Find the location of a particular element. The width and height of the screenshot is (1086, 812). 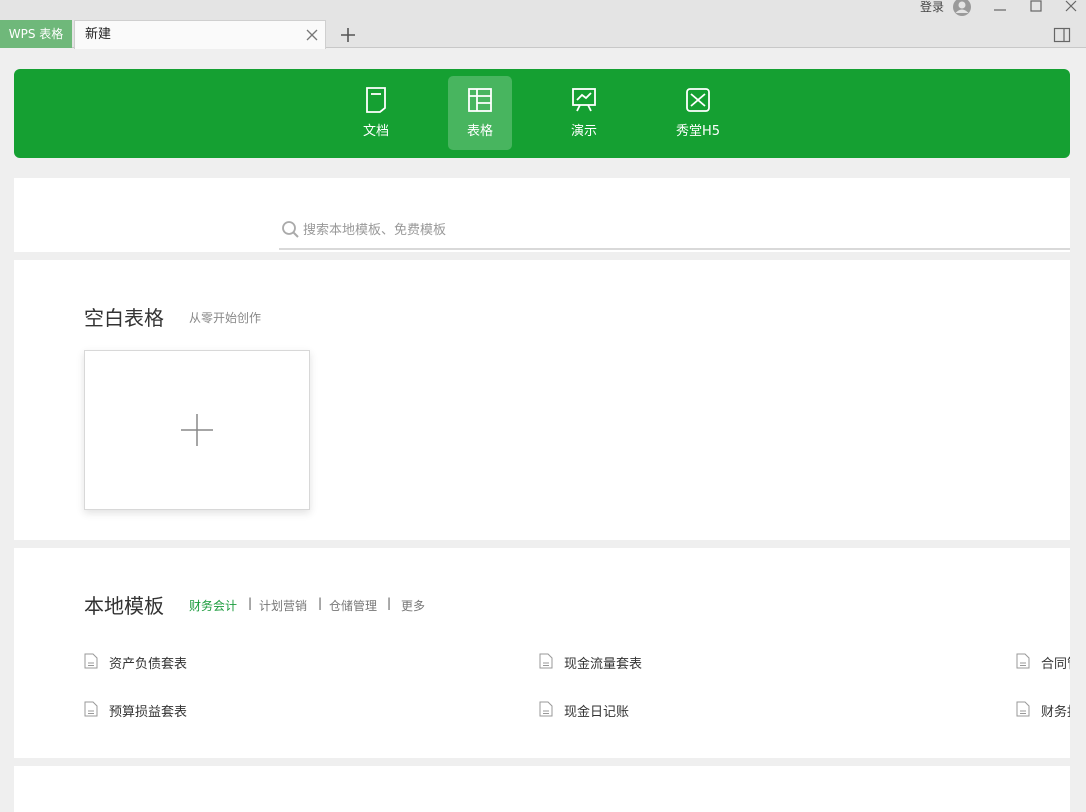

nav-item-spreadsheet: 表格 is located at coordinates (480, 113).